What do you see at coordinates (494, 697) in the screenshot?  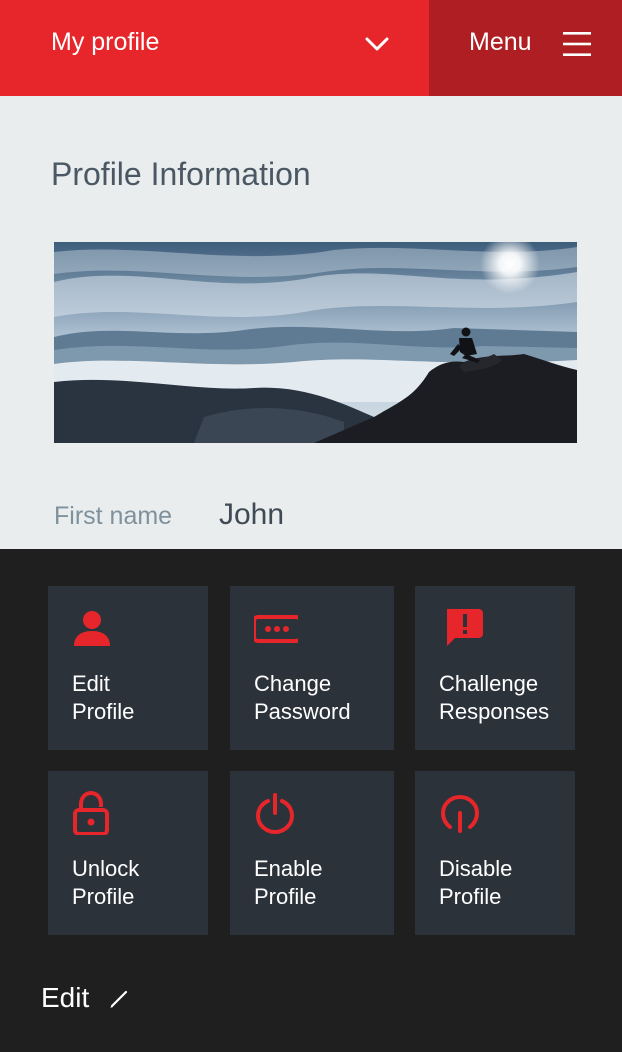 I see `tile-label: Challenge Responses` at bounding box center [494, 697].